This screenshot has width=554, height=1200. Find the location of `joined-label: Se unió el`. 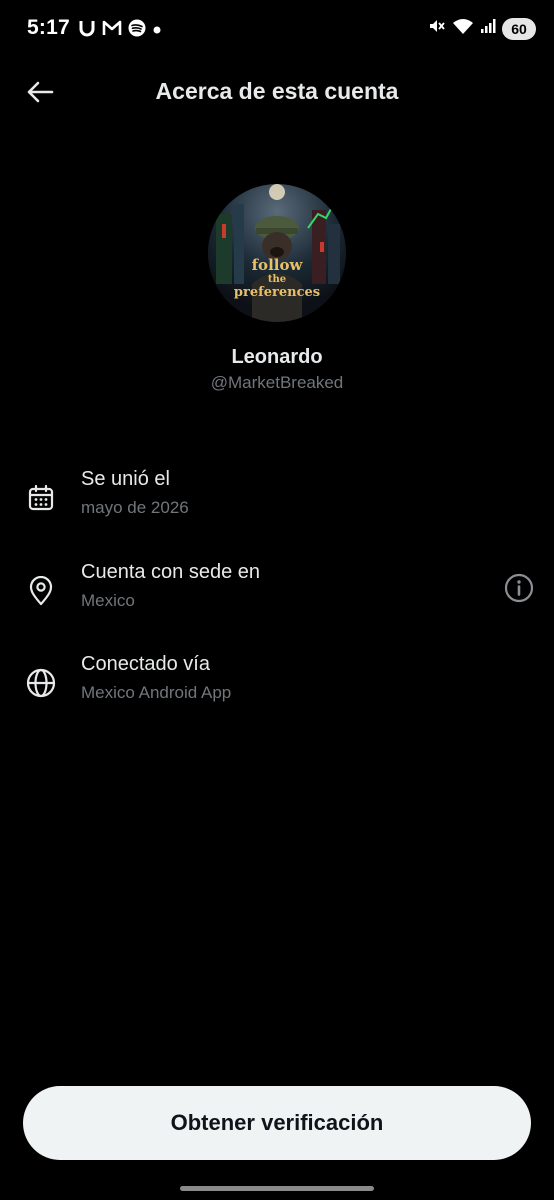

joined-label: Se unió el is located at coordinates (125, 479).